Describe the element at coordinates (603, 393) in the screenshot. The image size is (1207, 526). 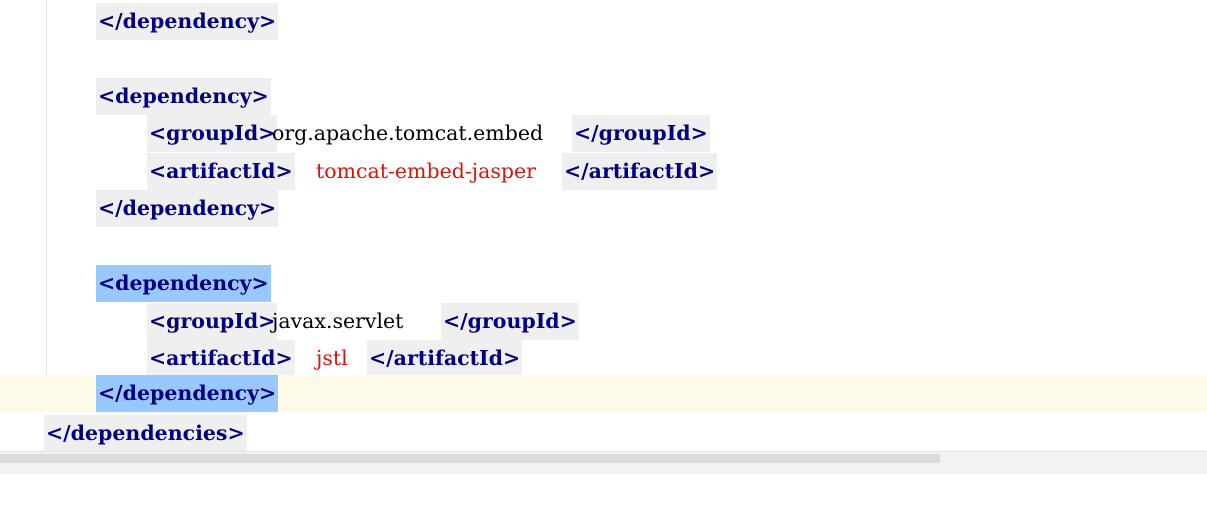
I see `code-line-current: </dependency>` at that location.